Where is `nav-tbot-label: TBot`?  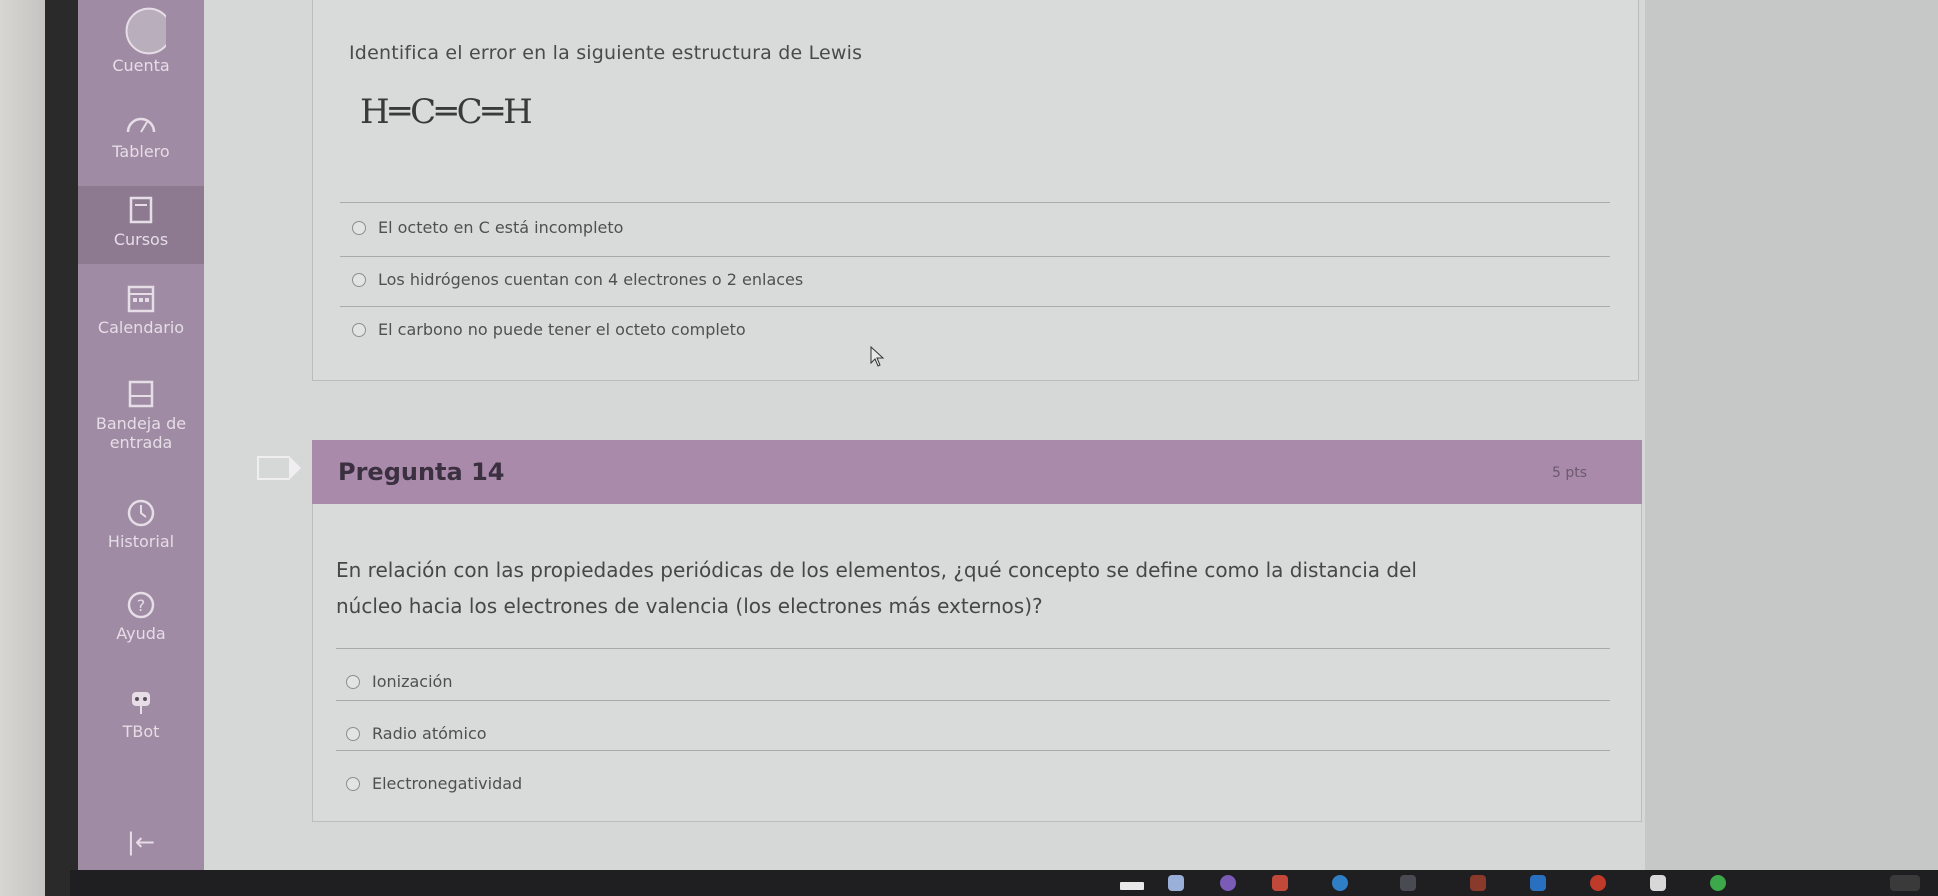
nav-tbot-label: TBot is located at coordinates (141, 731).